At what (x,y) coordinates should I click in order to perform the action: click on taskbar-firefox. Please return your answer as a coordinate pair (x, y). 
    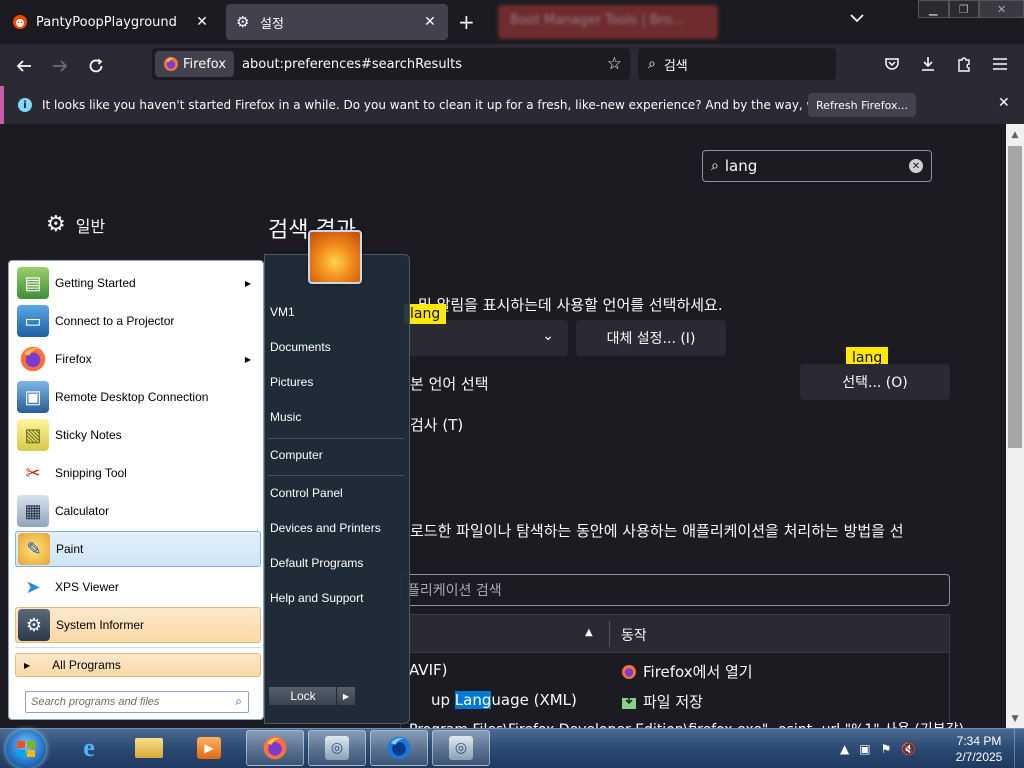
    Looking at the image, I should click on (275, 748).